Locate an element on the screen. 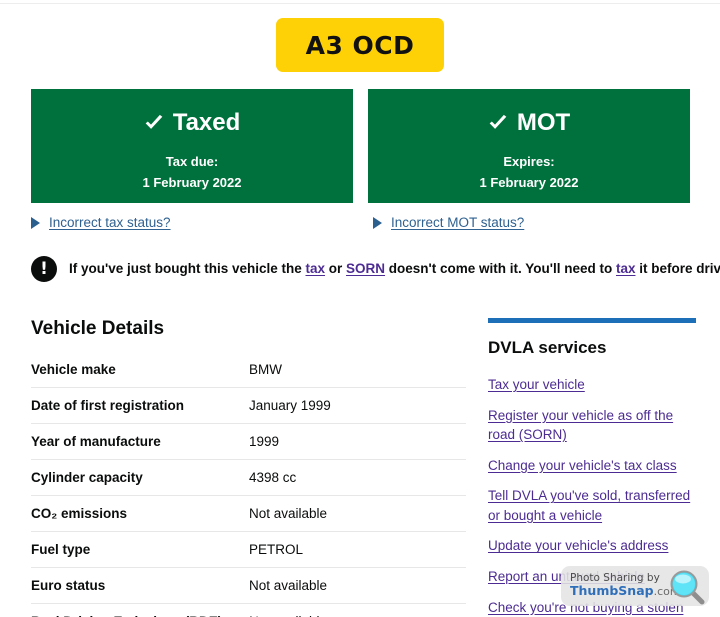  table-row: Cylinder capacity 4398 cc is located at coordinates (248, 477).